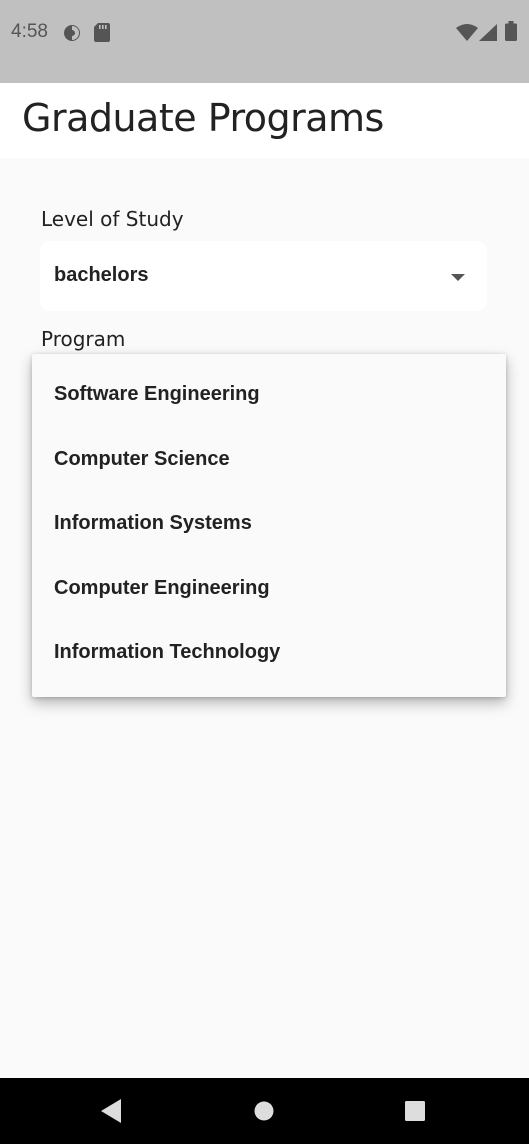  I want to click on menu-item-computer-science: Computer Science, so click(269, 461).